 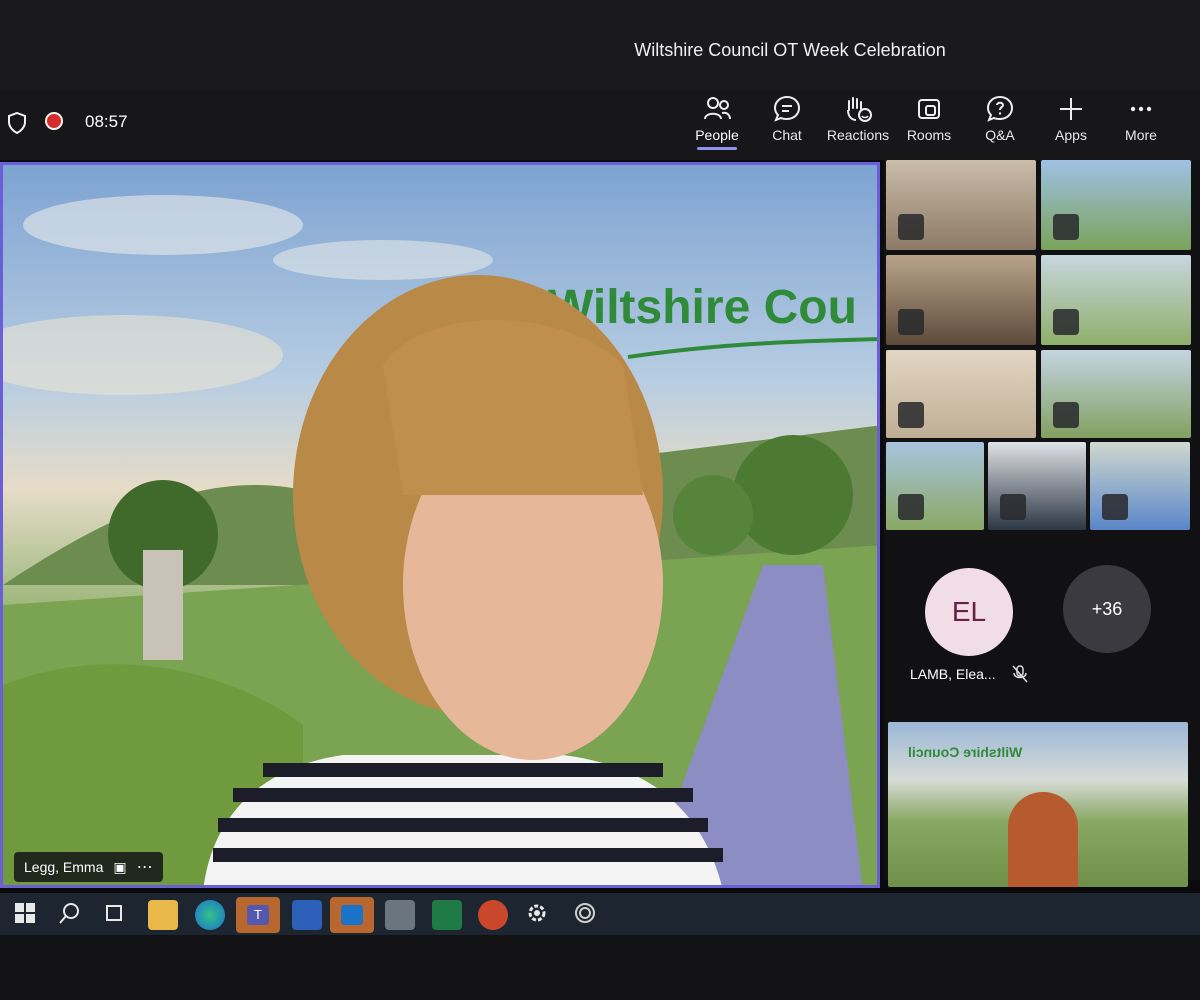 I want to click on teams-taskbar-button: T, so click(x=258, y=915).